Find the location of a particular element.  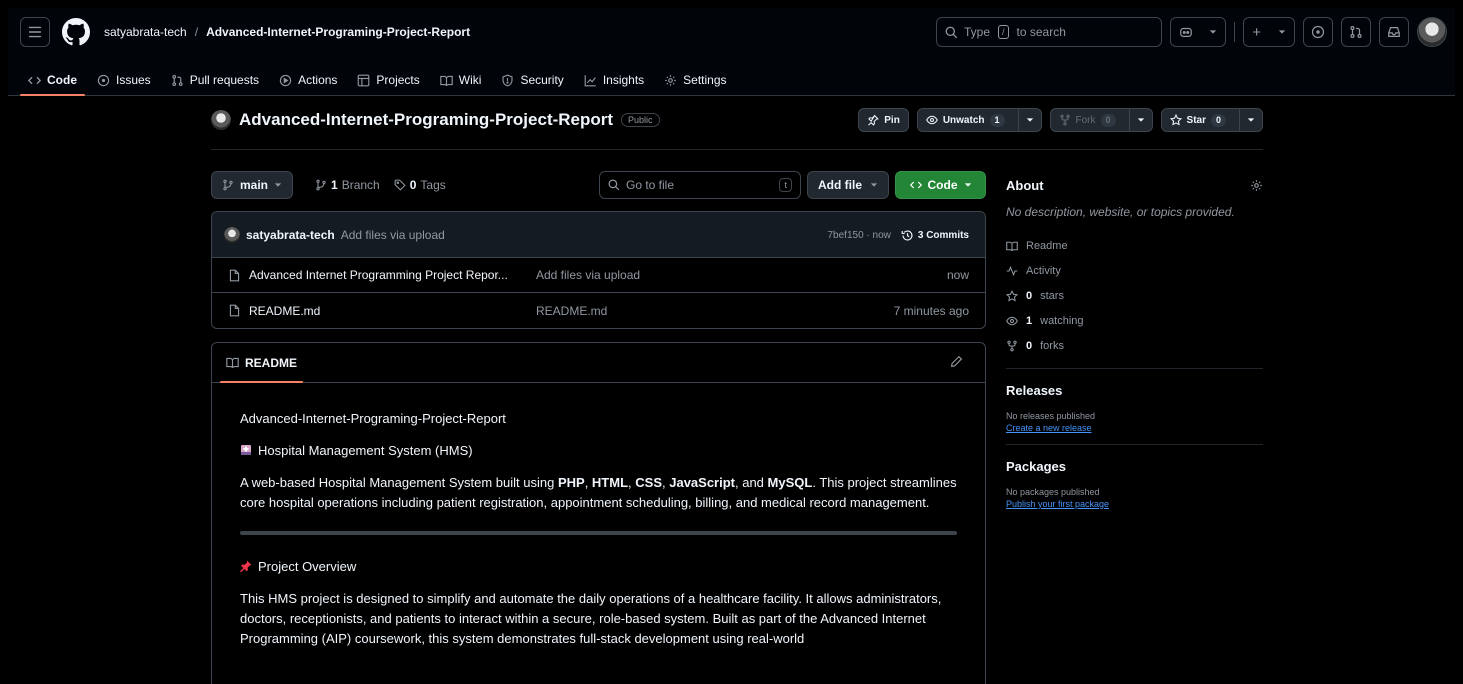

go-to-file-input: Go to file t is located at coordinates (700, 185).